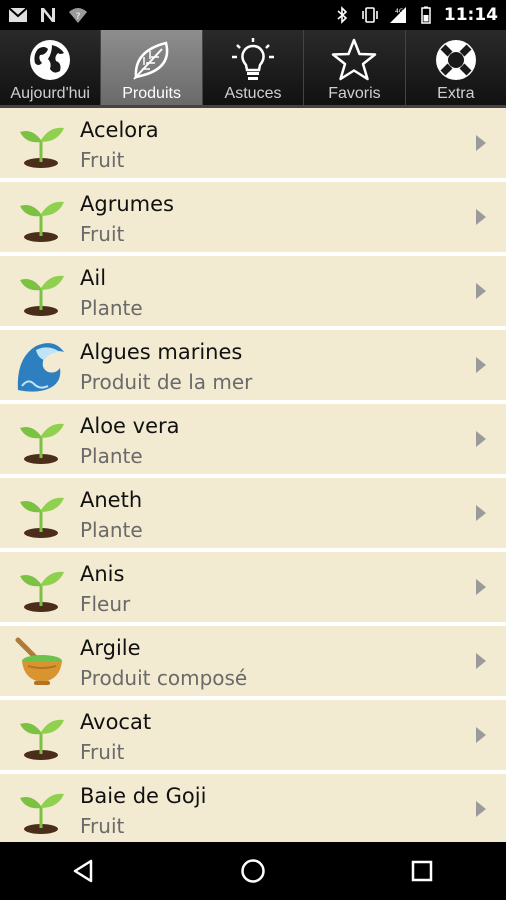 Image resolution: width=506 pixels, height=900 pixels. I want to click on leaf-icon, so click(150, 60).